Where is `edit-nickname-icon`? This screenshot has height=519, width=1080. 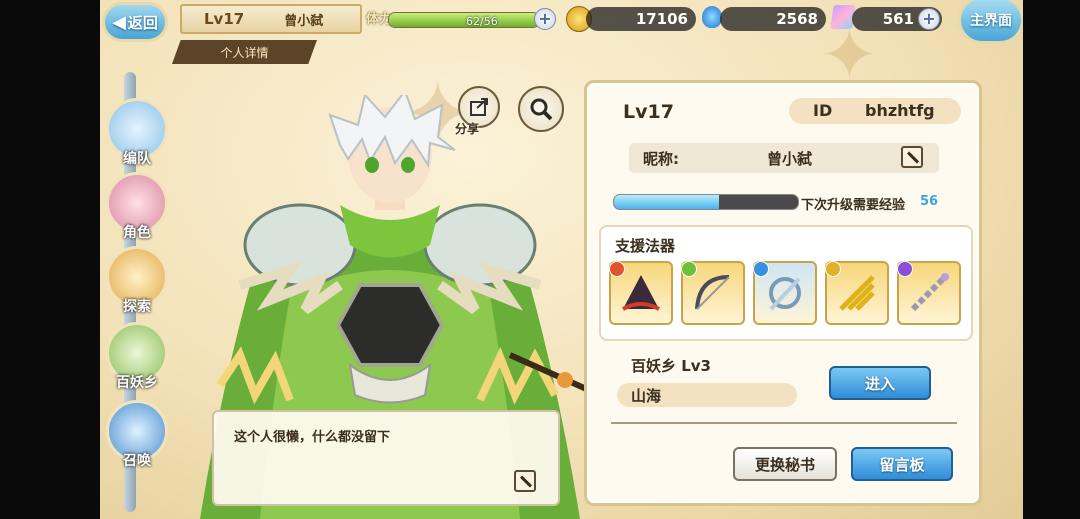
edit-nickname-icon is located at coordinates (912, 157).